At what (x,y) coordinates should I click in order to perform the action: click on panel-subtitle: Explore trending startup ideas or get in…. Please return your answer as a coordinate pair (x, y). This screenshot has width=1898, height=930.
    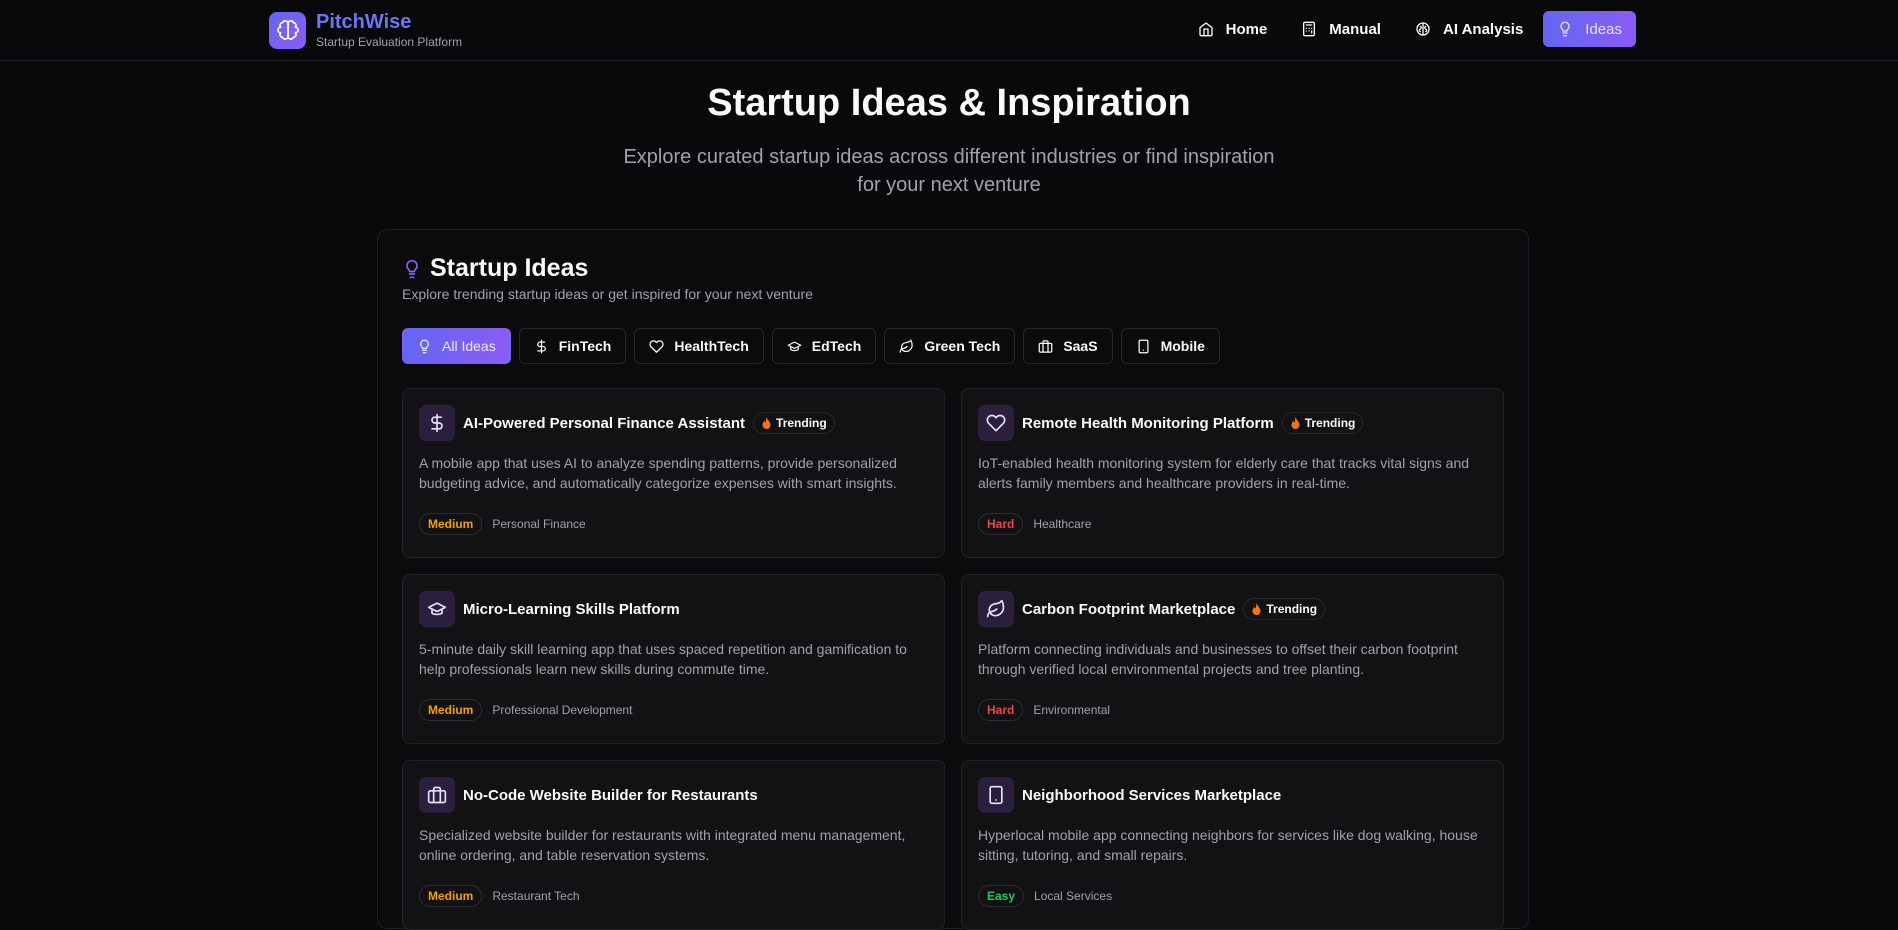
    Looking at the image, I should click on (607, 294).